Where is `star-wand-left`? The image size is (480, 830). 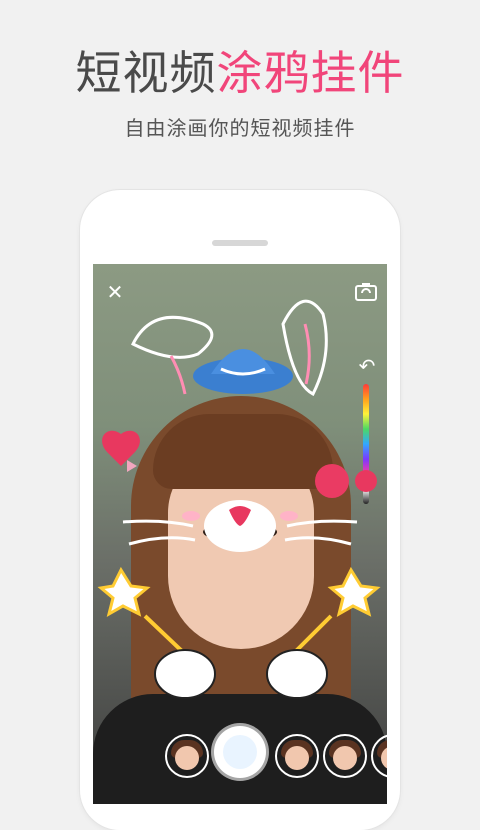
star-wand-left is located at coordinates (142, 611).